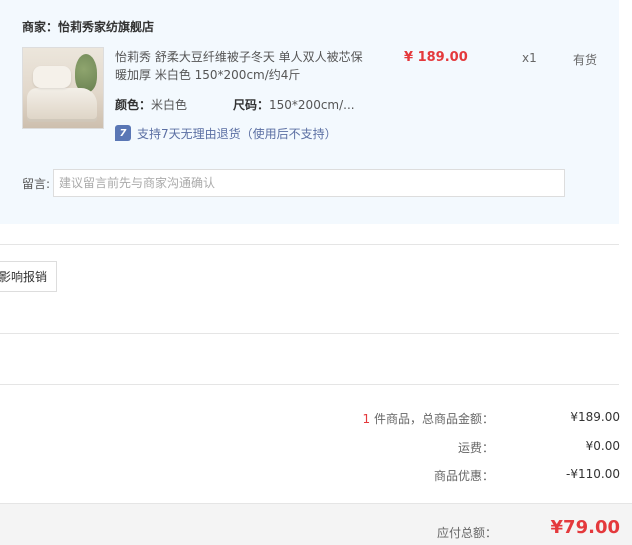  What do you see at coordinates (237, 133) in the screenshot?
I see `return-policy-text: 支持7天无理由退货（使用后不支持）` at bounding box center [237, 133].